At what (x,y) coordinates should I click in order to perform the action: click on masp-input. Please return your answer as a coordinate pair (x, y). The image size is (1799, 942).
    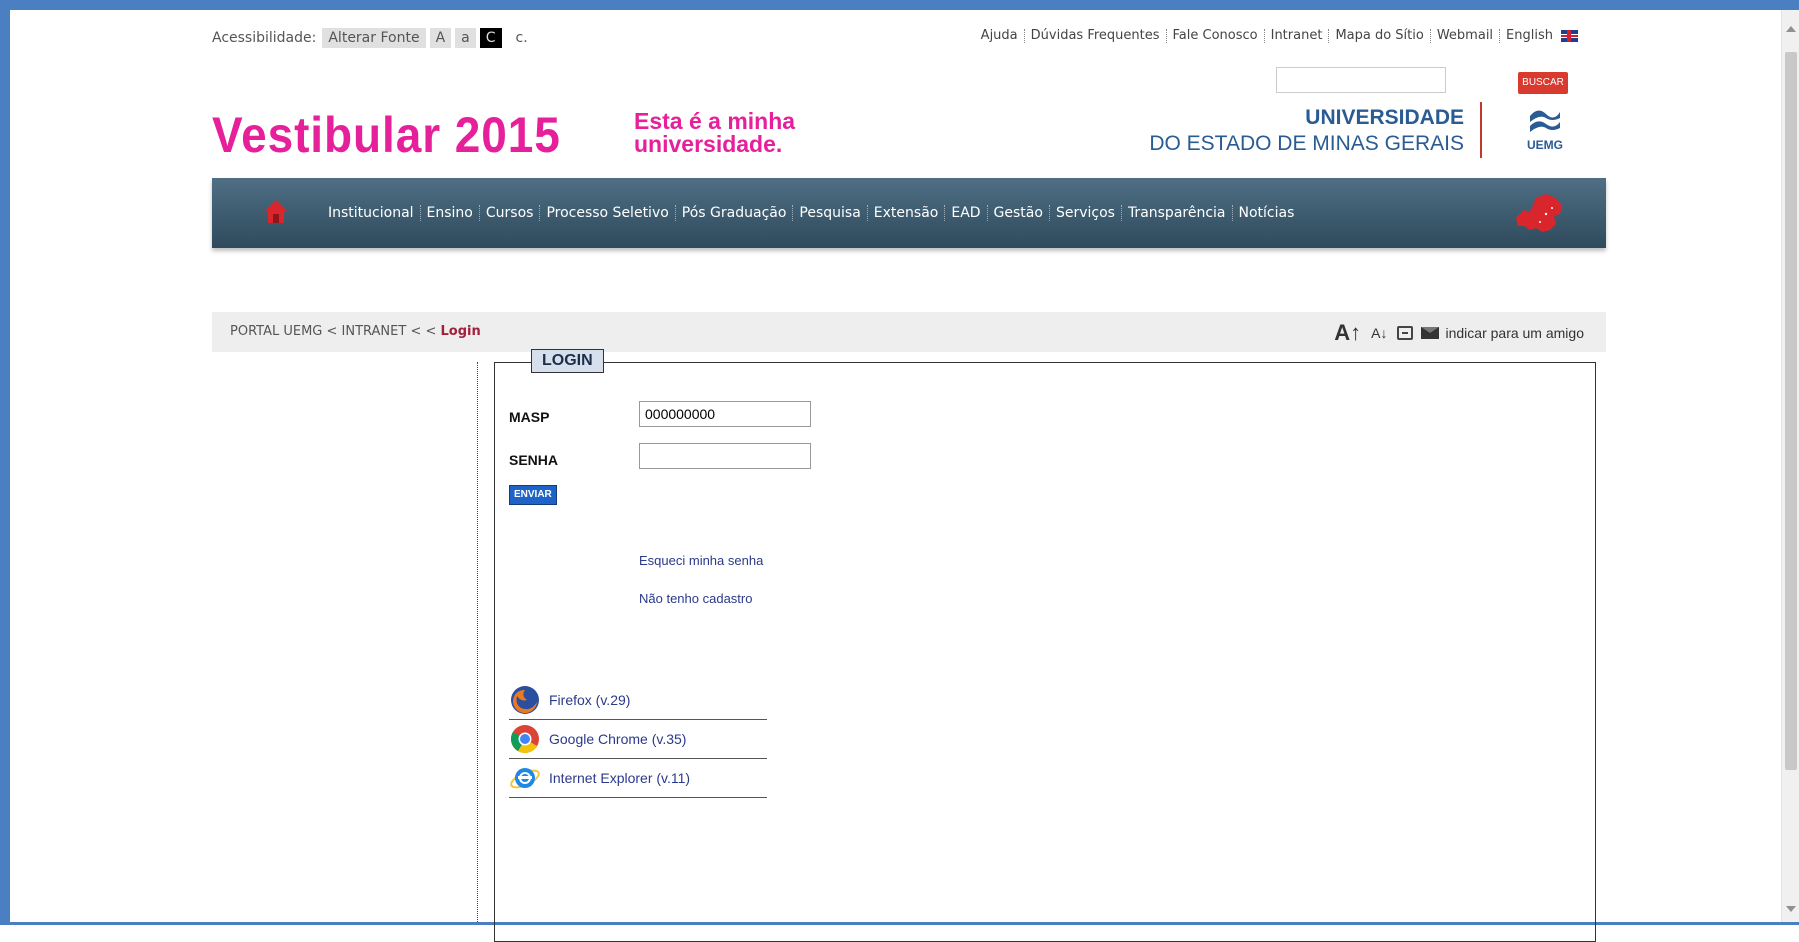
    Looking at the image, I should click on (725, 414).